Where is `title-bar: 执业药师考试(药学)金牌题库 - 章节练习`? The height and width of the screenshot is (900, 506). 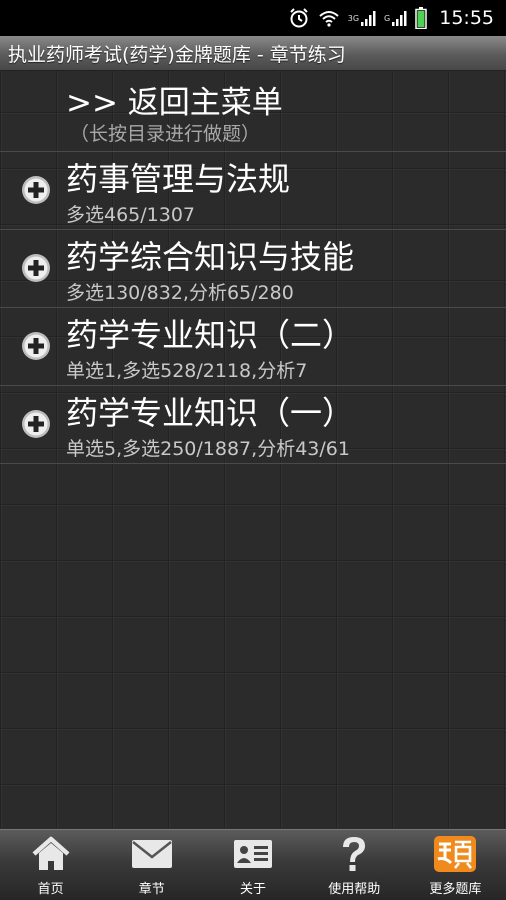 title-bar: 执业药师考试(药学)金牌题库 - 章节练习 is located at coordinates (253, 53).